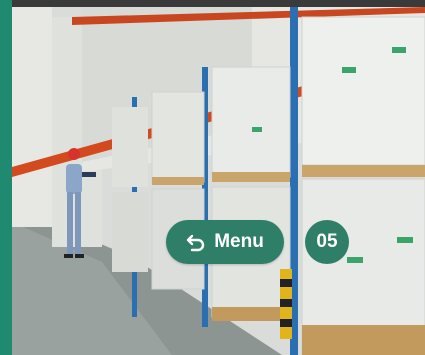  I want to click on menu-button: Menu, so click(225, 242).